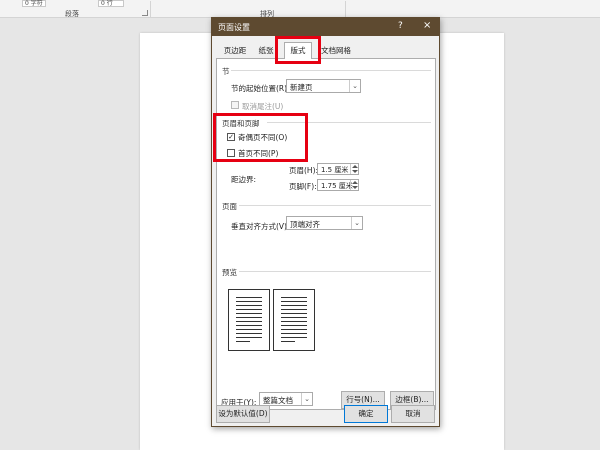  What do you see at coordinates (325, 27) in the screenshot?
I see `dialog-titlebar: 页面设置 ? ×` at bounding box center [325, 27].